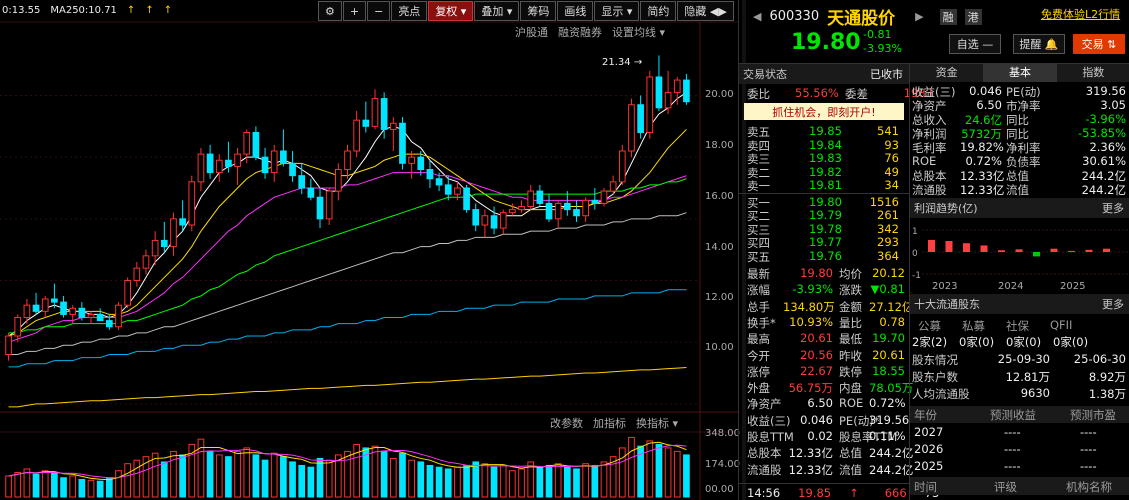 This screenshot has width=1129, height=500. What do you see at coordinates (719, 347) in the screenshot?
I see `price-tick: 10.00` at bounding box center [719, 347].